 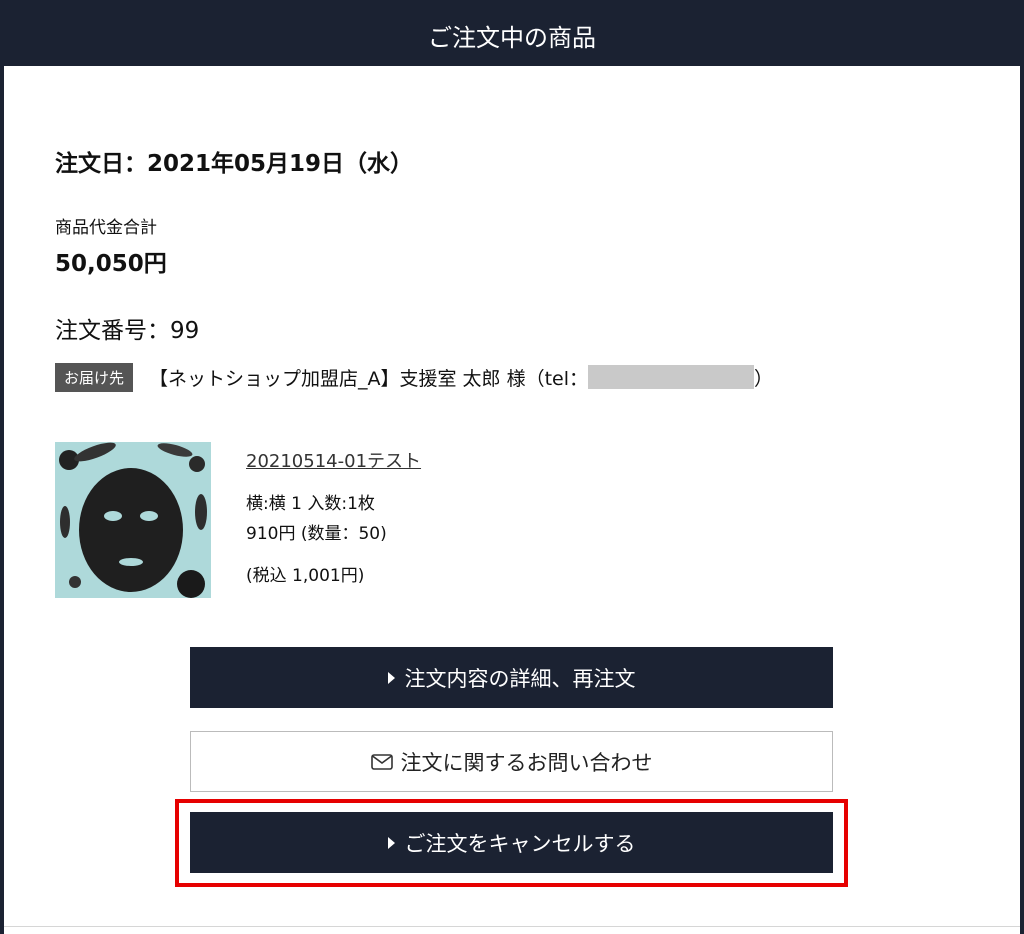 I want to click on product-variant: 横:横 1 入数:1枚, so click(x=310, y=504).